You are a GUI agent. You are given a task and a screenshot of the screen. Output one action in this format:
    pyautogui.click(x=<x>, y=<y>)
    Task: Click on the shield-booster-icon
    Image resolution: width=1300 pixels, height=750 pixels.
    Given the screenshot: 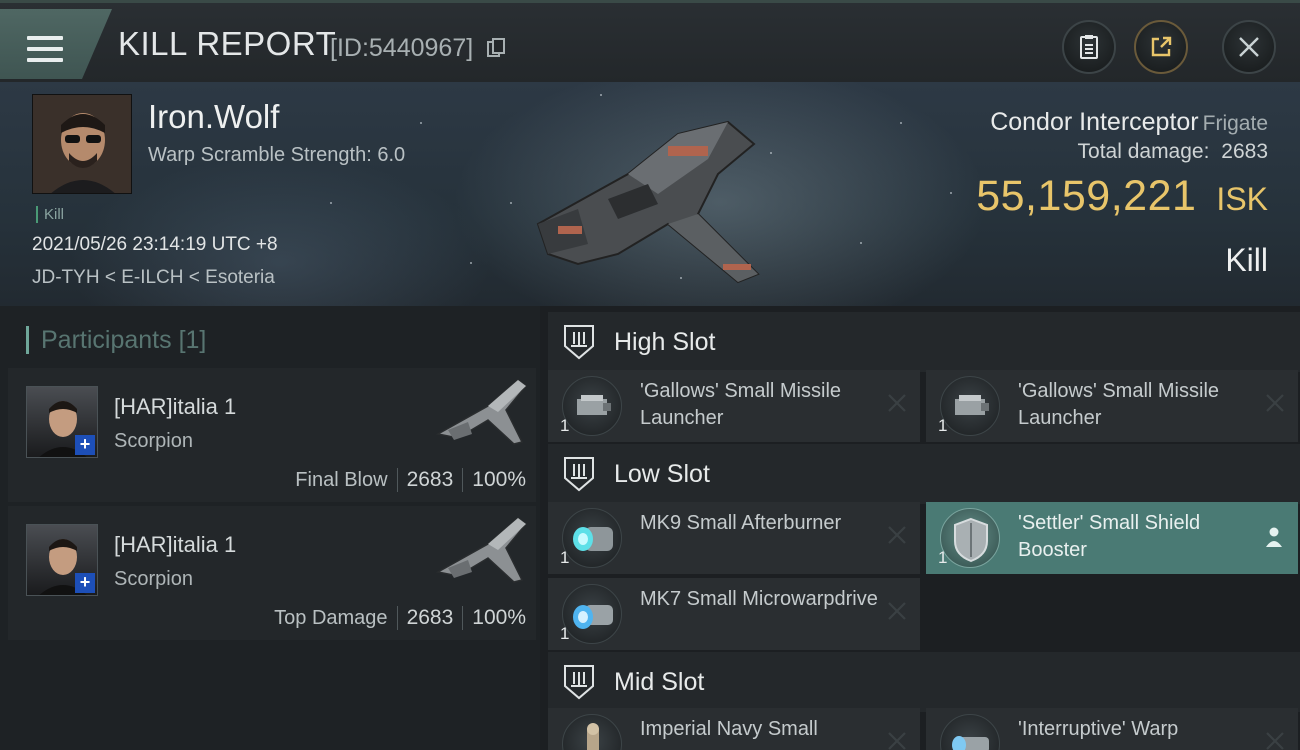 What is the action you would take?
    pyautogui.click(x=970, y=538)
    